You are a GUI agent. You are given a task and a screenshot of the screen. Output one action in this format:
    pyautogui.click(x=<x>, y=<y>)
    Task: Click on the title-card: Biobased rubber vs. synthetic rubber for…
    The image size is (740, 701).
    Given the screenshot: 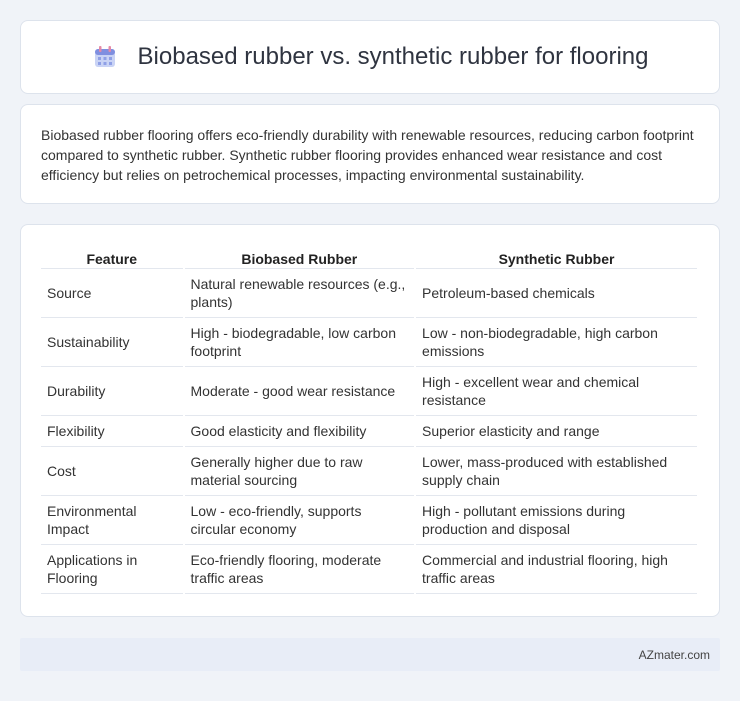 What is the action you would take?
    pyautogui.click(x=370, y=57)
    